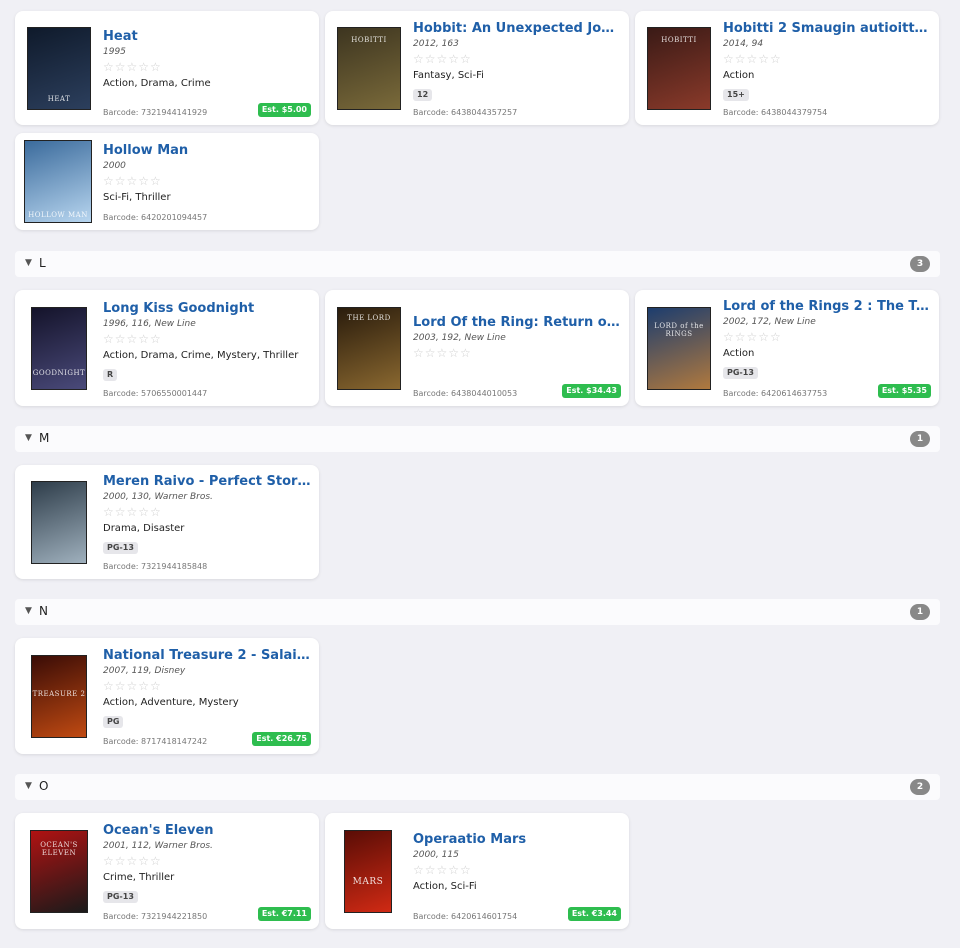  What do you see at coordinates (155, 916) in the screenshot?
I see `barcode: Barcode: 7321944221850` at bounding box center [155, 916].